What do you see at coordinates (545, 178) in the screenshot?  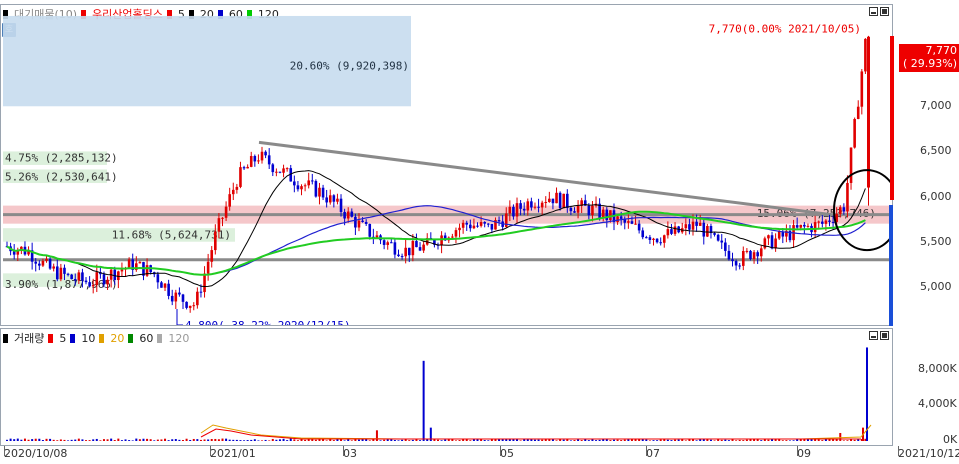 I see `trendline` at bounding box center [545, 178].